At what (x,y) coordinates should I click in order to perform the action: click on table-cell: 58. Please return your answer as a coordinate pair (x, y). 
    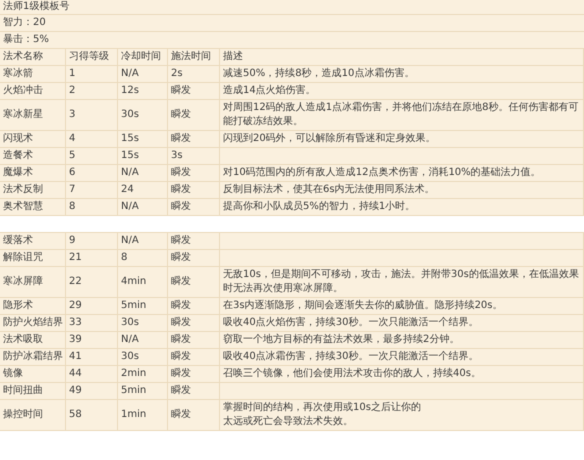
    Looking at the image, I should click on (92, 415).